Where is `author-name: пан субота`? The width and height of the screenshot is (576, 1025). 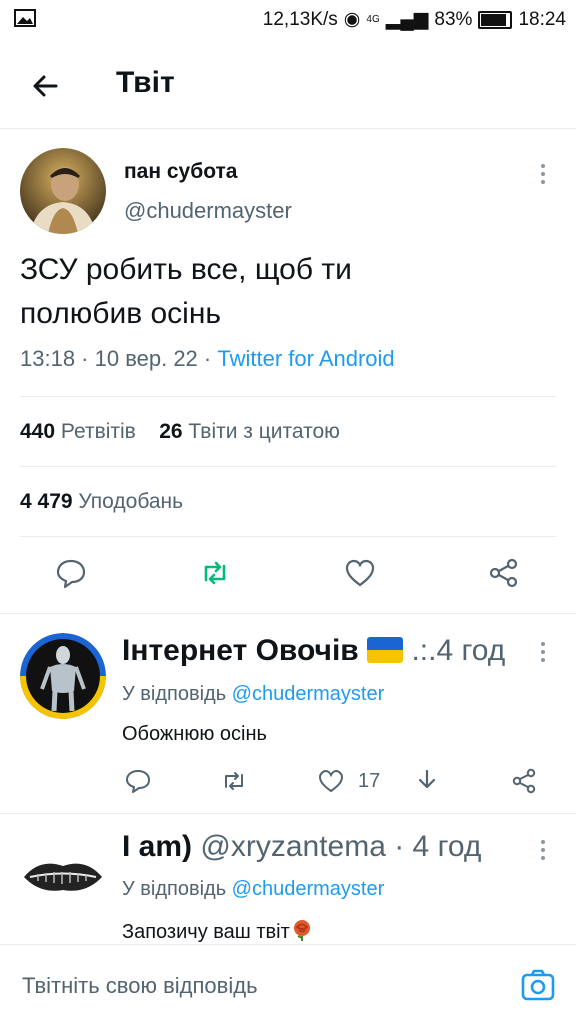
author-name: пан субота is located at coordinates (180, 172).